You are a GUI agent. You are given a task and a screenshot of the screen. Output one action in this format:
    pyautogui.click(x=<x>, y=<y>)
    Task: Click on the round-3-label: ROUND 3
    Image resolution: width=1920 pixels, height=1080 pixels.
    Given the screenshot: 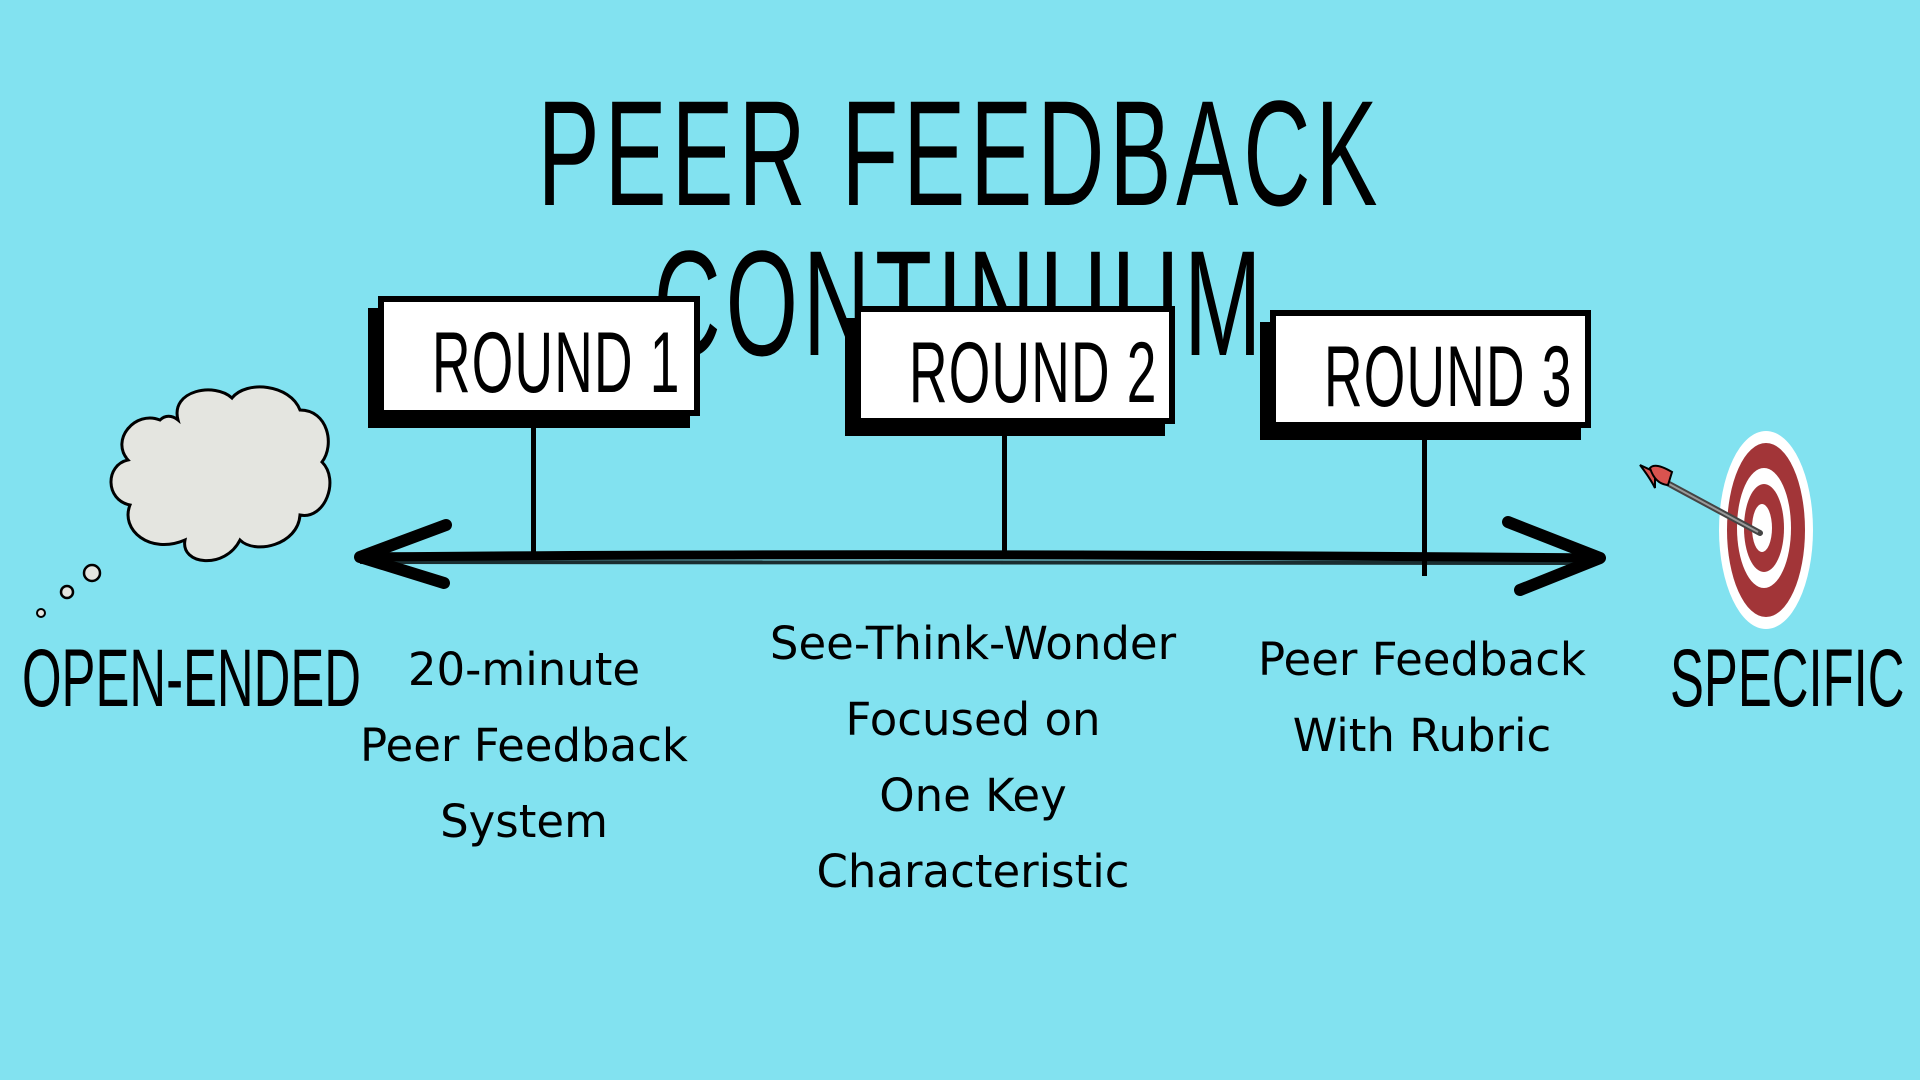 What is the action you would take?
    pyautogui.click(x=1448, y=377)
    